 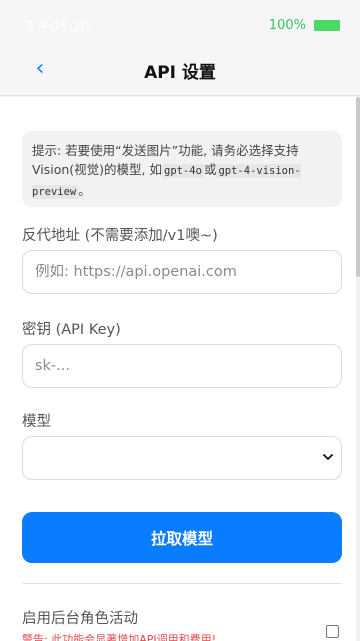 What do you see at coordinates (287, 25) in the screenshot?
I see `battery-percent: 100%` at bounding box center [287, 25].